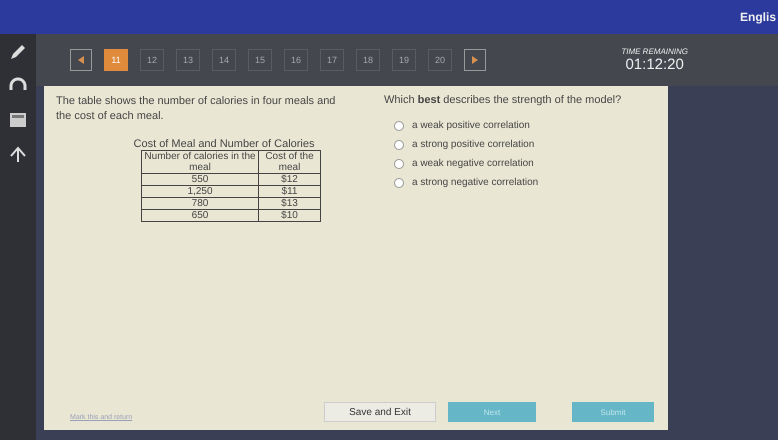  I want to click on table-header: Cost of the meal, so click(289, 162).